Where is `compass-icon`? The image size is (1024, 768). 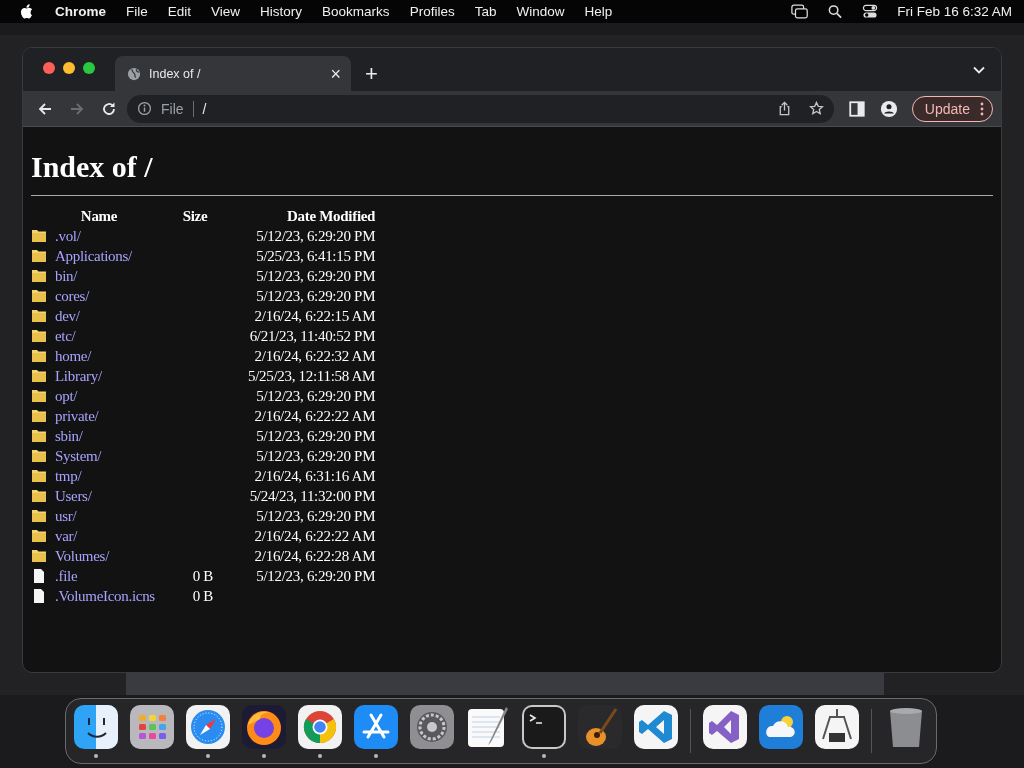 compass-icon is located at coordinates (208, 726).